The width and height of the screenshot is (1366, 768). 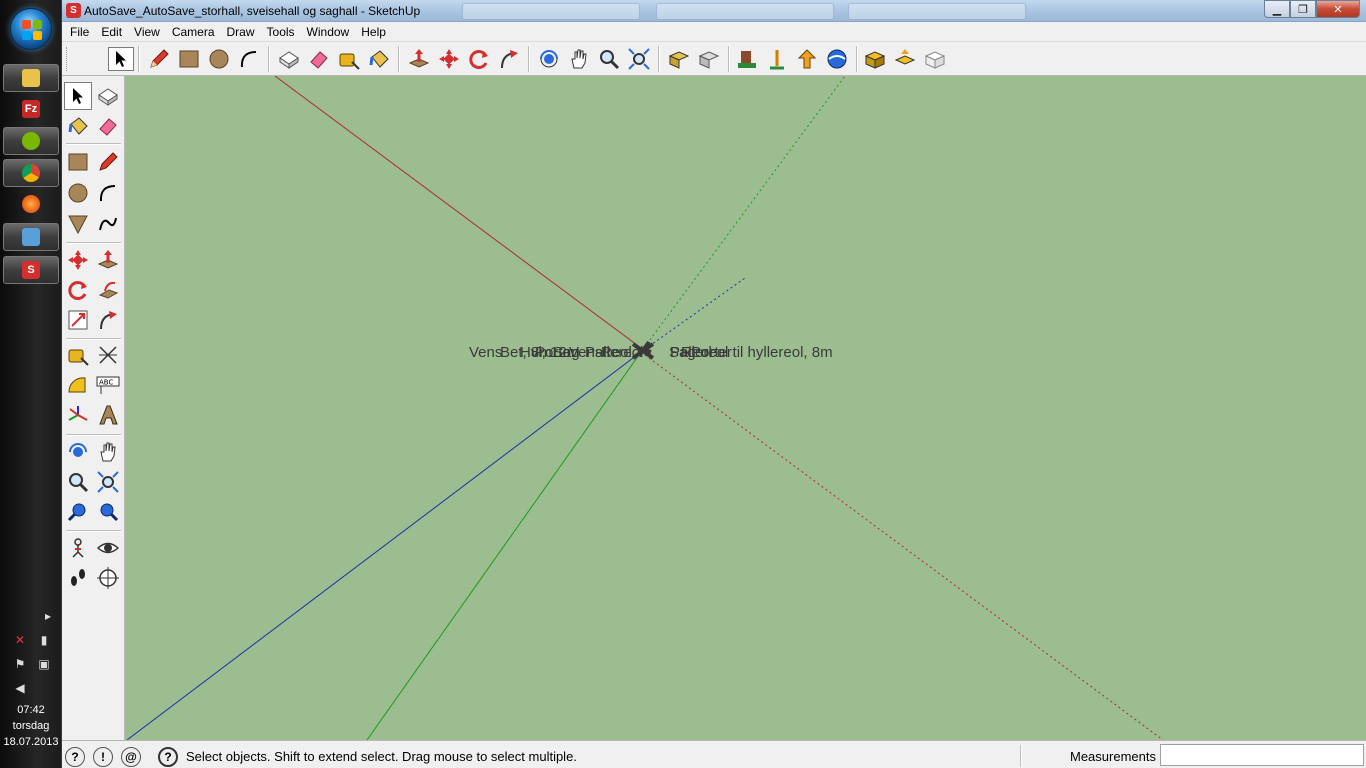 What do you see at coordinates (108, 224) in the screenshot?
I see `freehand-tool-button` at bounding box center [108, 224].